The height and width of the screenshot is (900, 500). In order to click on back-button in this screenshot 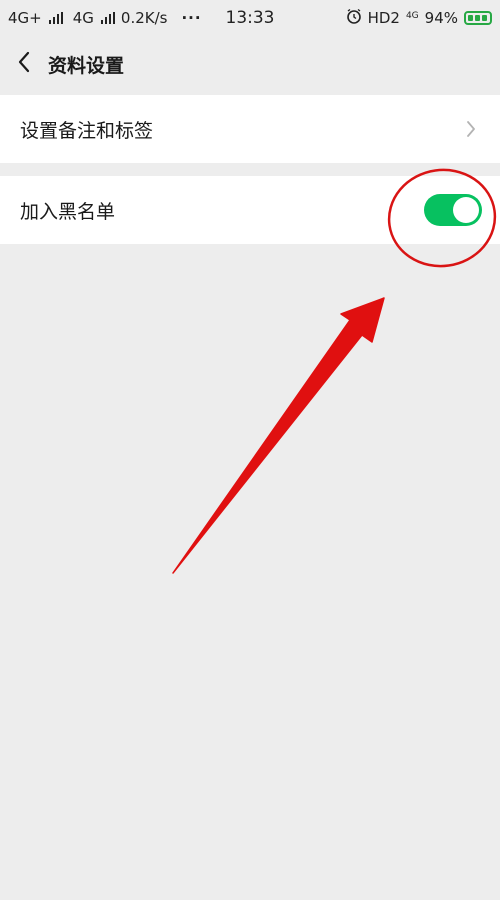, I will do `click(24, 64)`.